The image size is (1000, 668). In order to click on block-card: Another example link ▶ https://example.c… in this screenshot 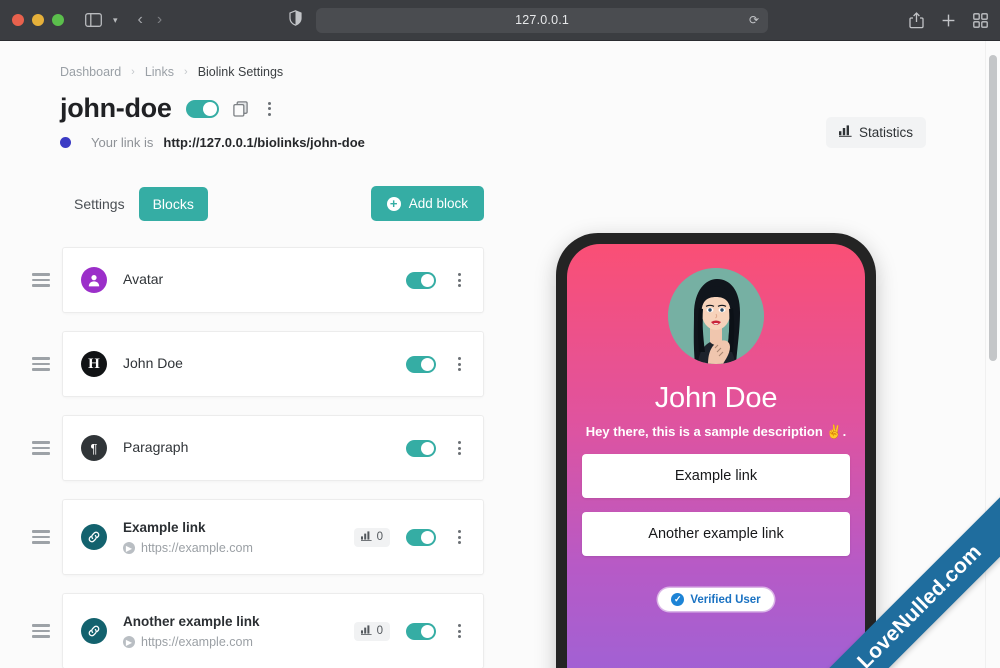, I will do `click(273, 630)`.